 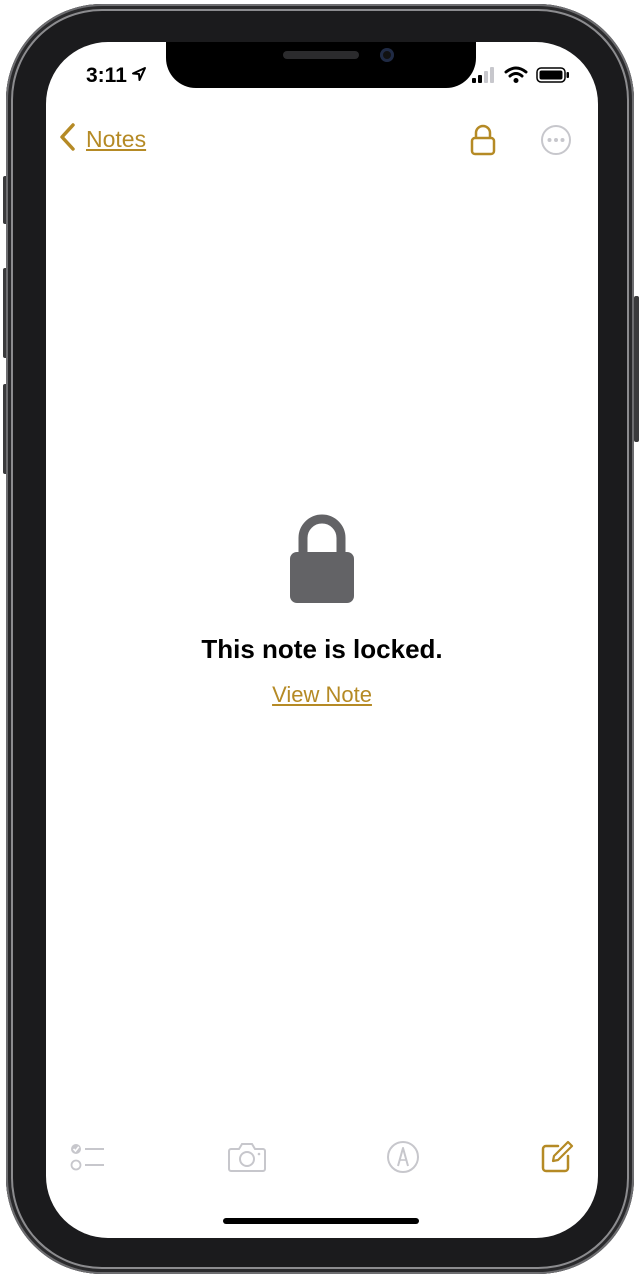 I want to click on compose-icon, so click(x=557, y=1159).